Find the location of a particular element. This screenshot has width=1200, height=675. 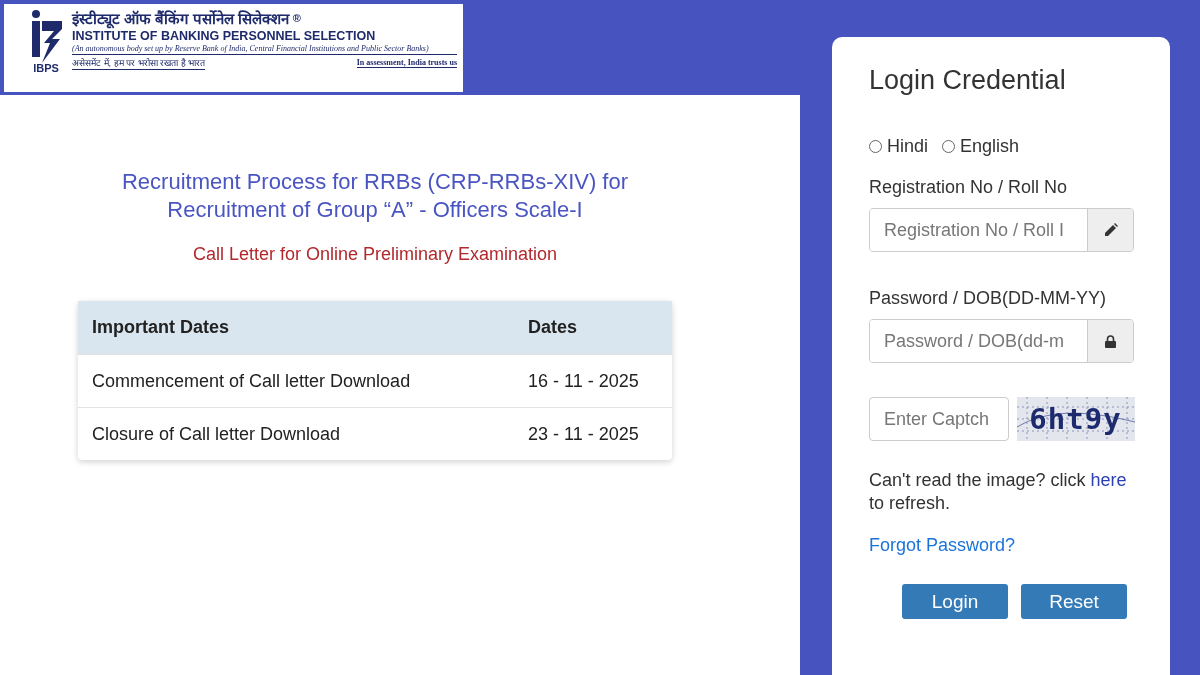

captcha-field: Enter Captch is located at coordinates (939, 419).